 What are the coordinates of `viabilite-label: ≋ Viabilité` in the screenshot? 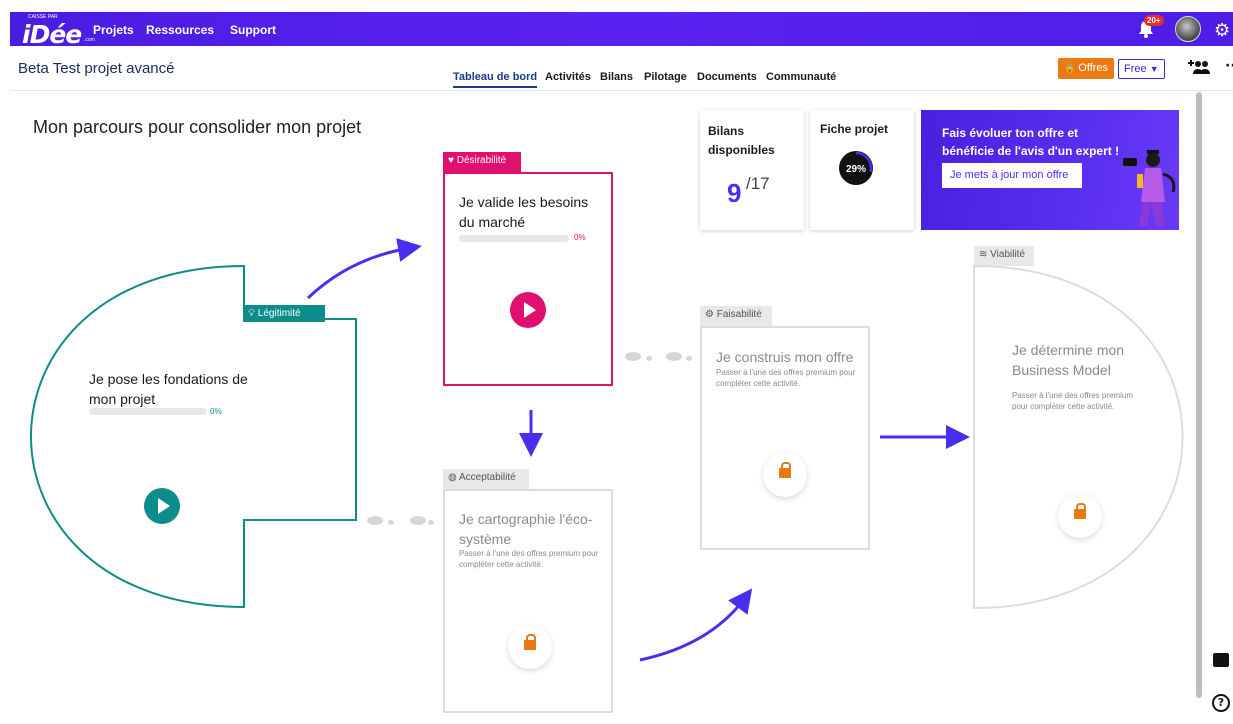 It's located at (1004, 256).